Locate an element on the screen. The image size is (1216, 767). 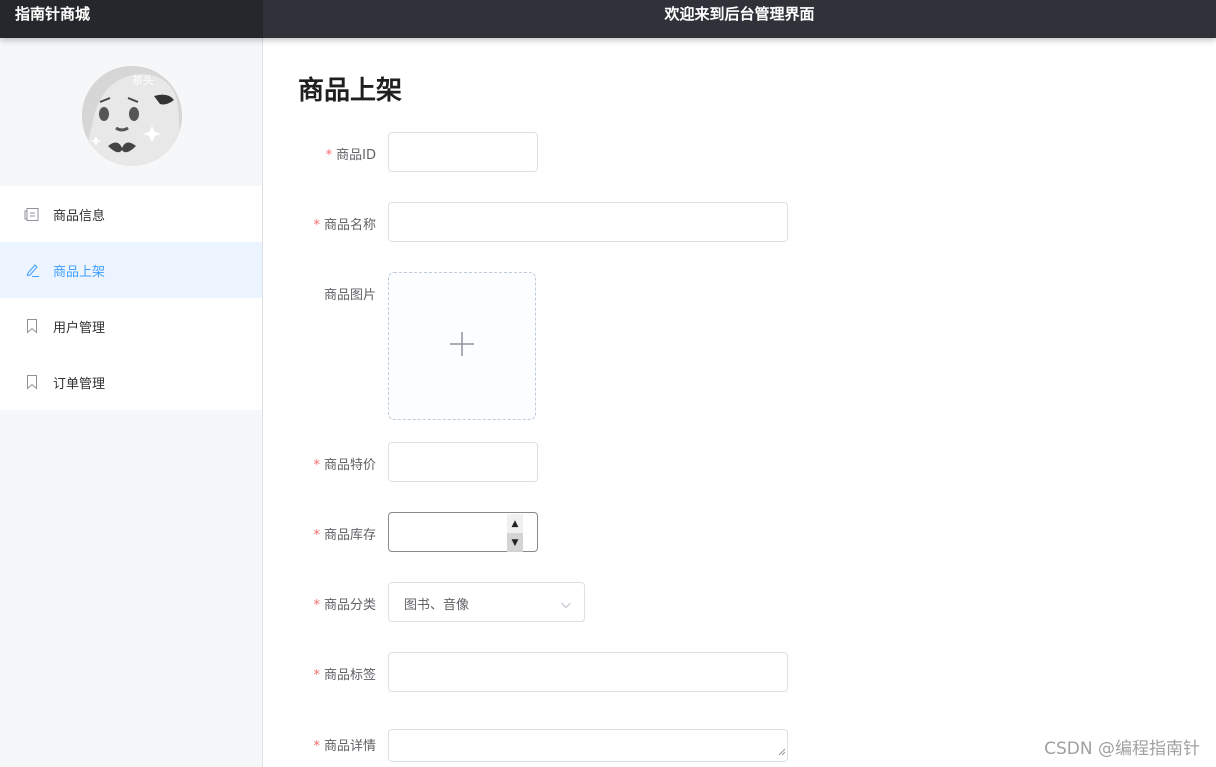
plus-icon is located at coordinates (462, 346).